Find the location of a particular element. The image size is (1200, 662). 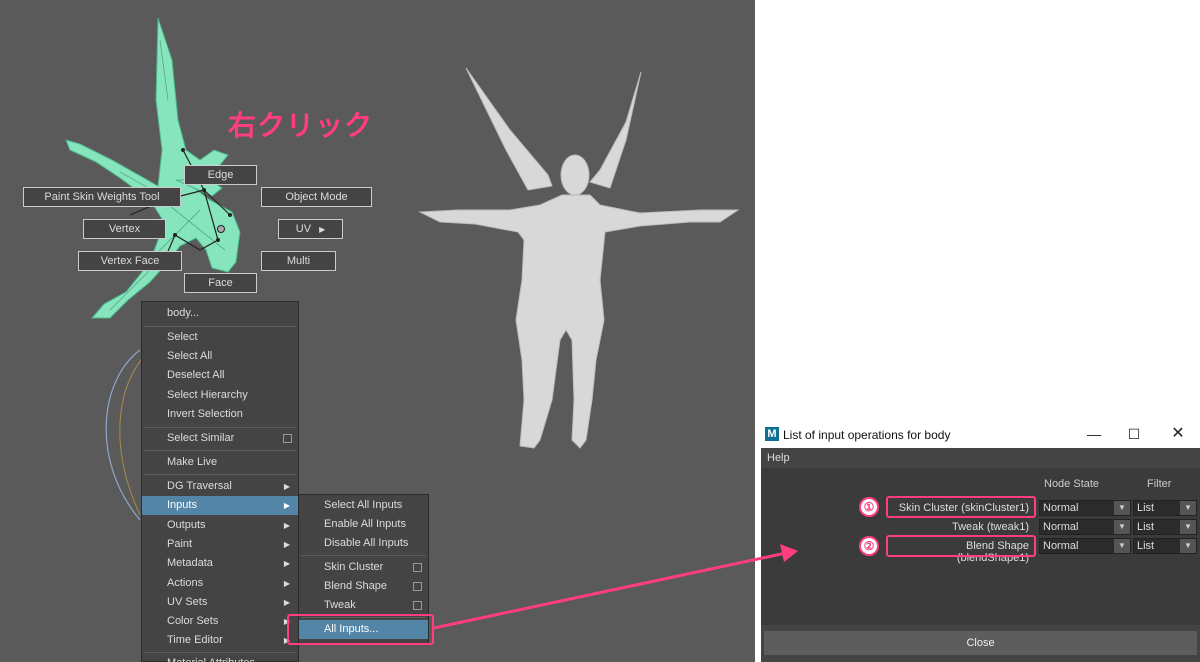

sub-item-blend-shape: Blend Shape is located at coordinates (363, 586).